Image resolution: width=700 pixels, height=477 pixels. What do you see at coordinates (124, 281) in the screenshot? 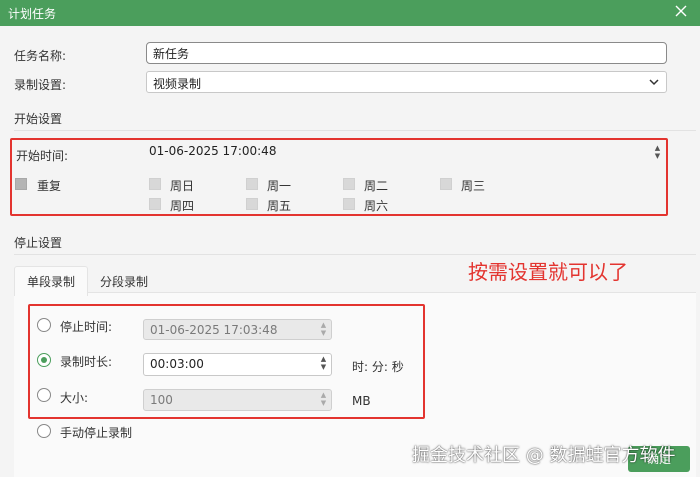
I see `tab-segment-record: 分段录制` at bounding box center [124, 281].